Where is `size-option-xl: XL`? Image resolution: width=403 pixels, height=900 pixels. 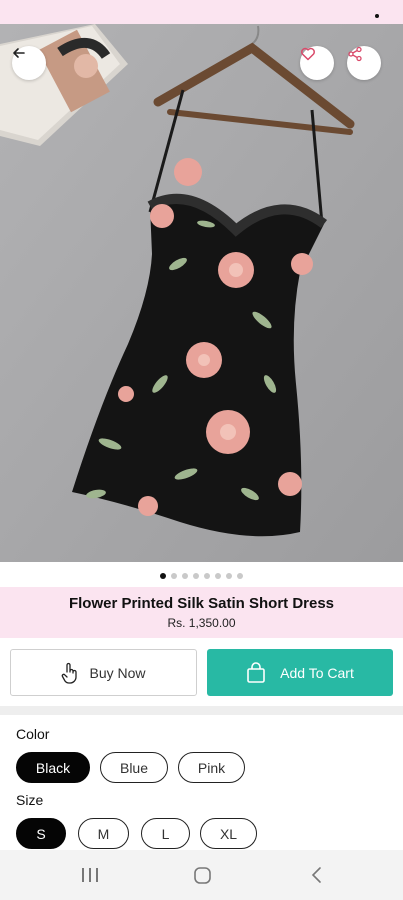
size-option-xl: XL is located at coordinates (228, 833).